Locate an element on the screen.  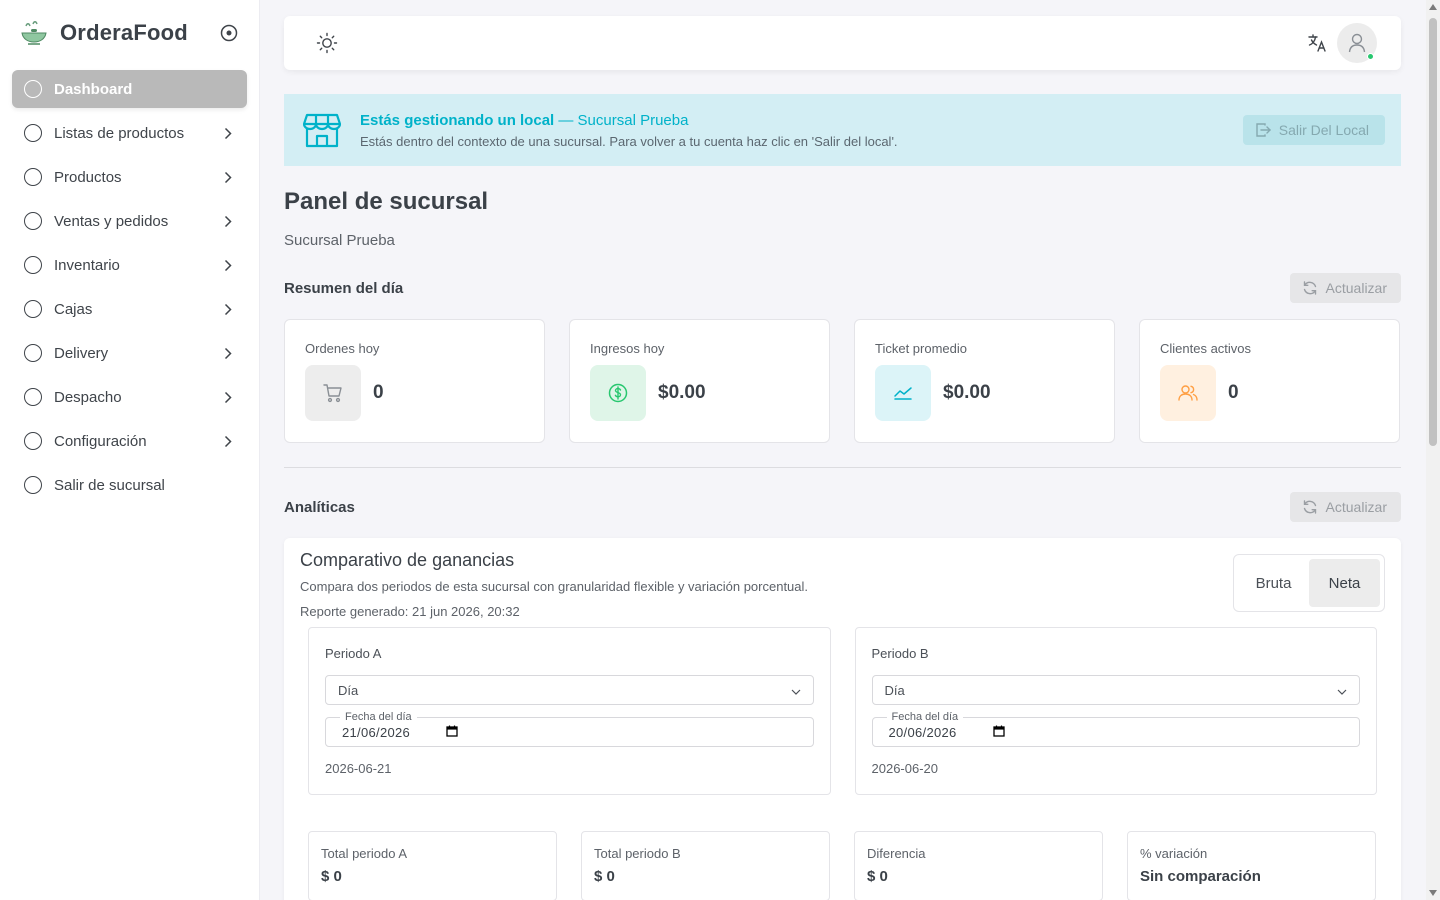
sidebar-item-listas-de-productos: Listas de productos is located at coordinates (129, 133).